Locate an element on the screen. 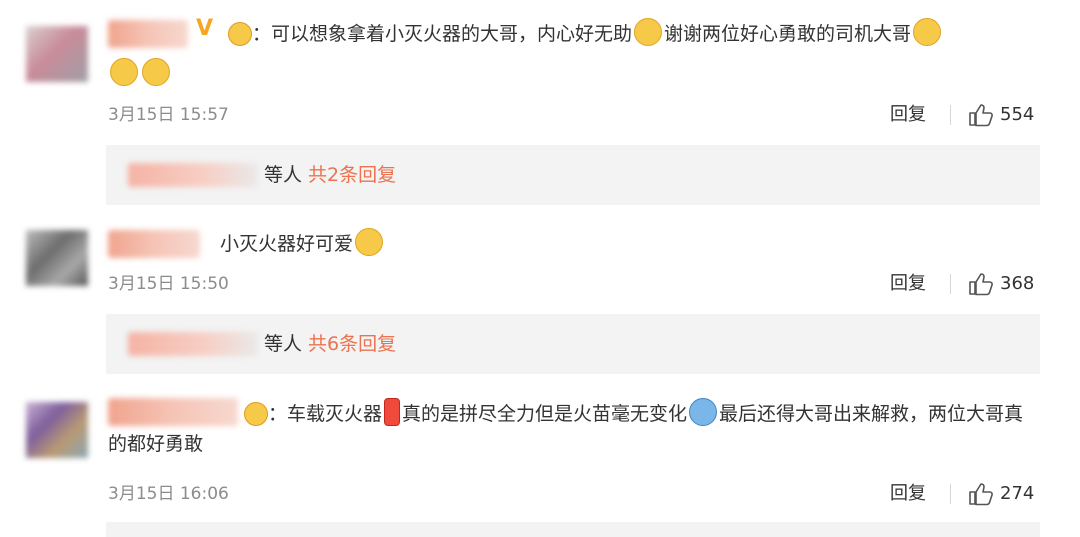 This screenshot has height=537, width=1080. like-count: 368 is located at coordinates (1017, 283).